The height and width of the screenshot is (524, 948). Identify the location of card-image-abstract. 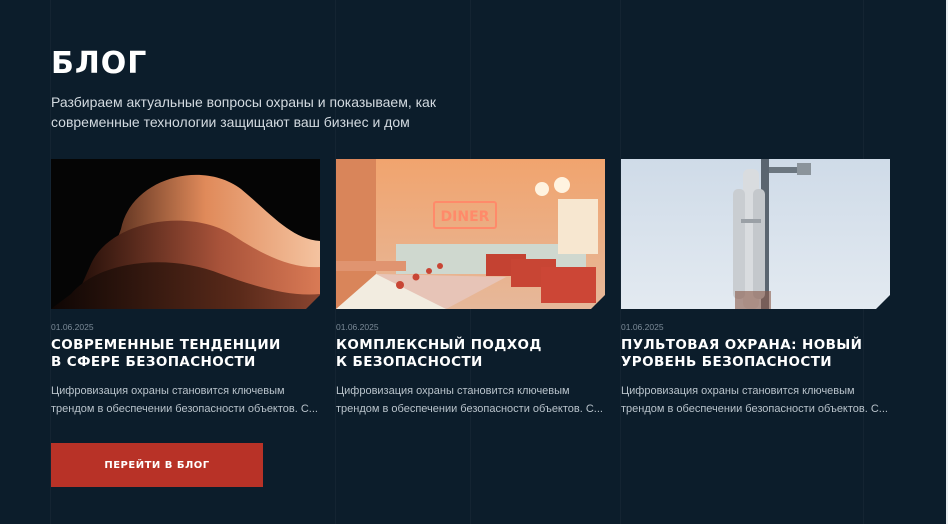
(185, 234).